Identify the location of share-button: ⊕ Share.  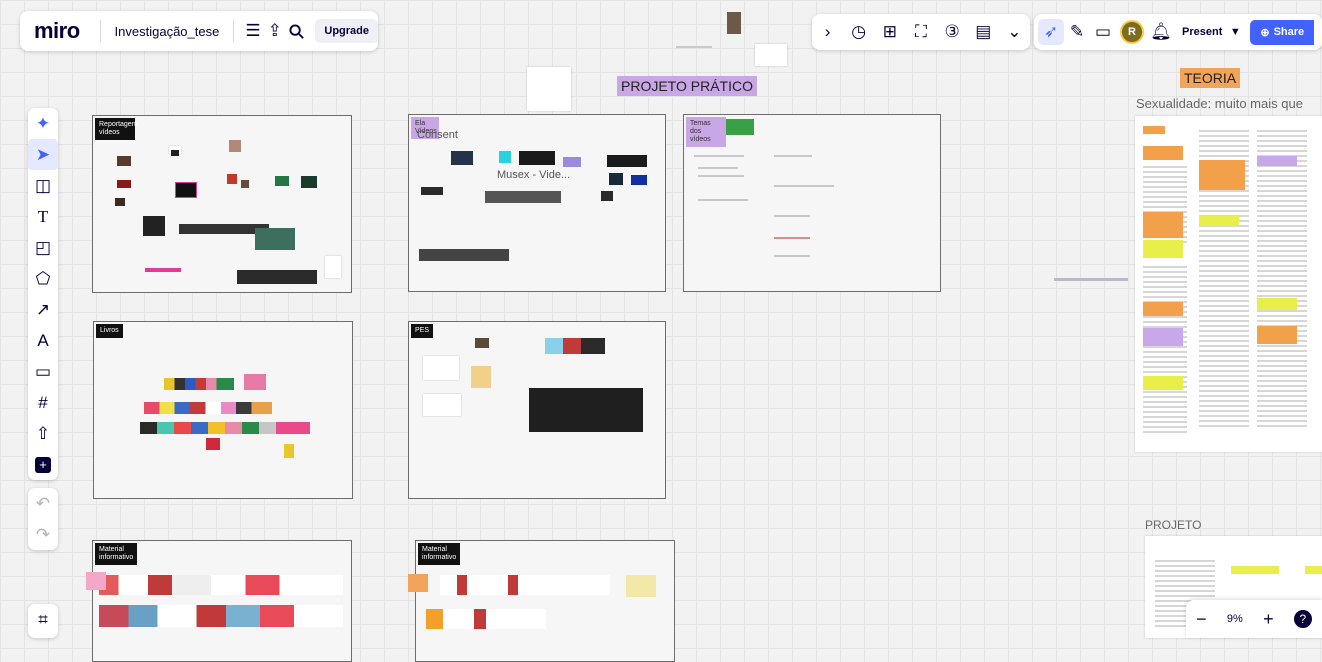
(1282, 32).